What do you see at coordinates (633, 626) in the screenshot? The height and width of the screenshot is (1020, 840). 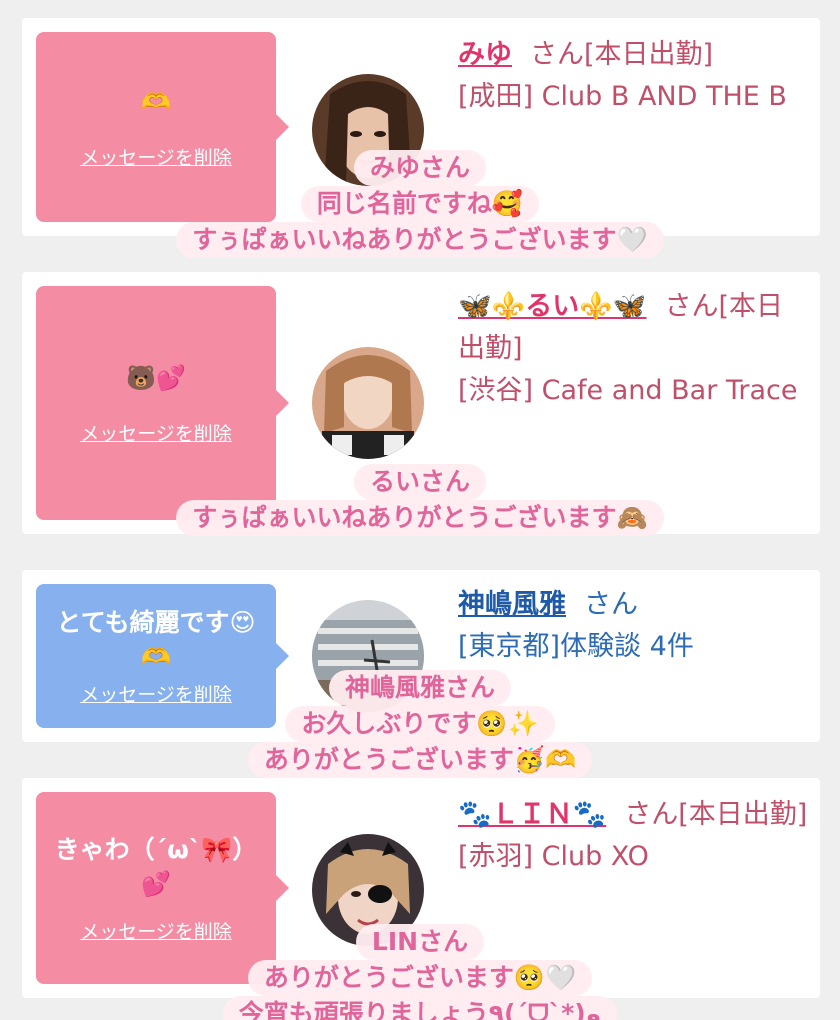 I see `profile-info: 神嶋風雅 さん [東京都]体験談 4件` at bounding box center [633, 626].